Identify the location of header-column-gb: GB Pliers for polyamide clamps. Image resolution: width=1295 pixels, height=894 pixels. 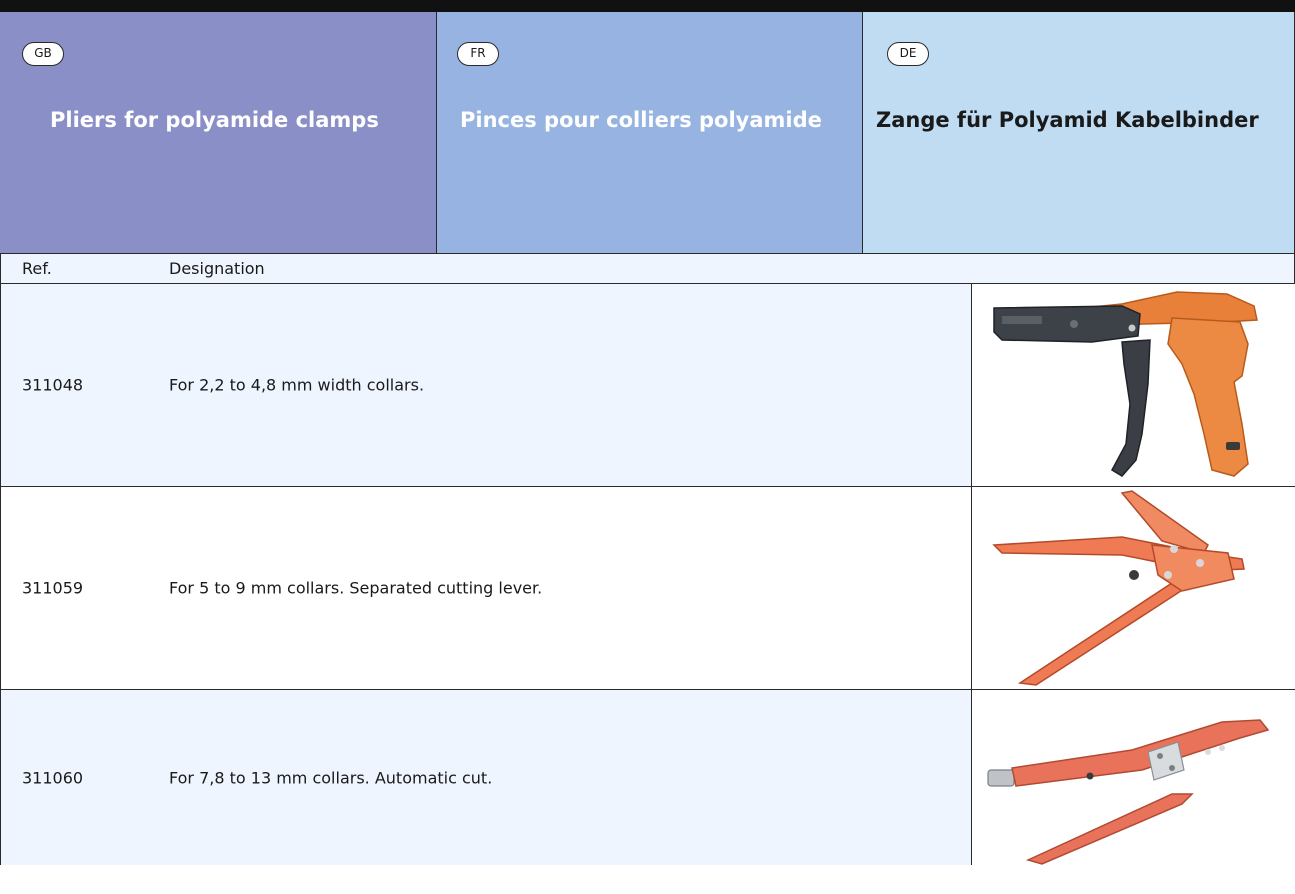
(218, 132).